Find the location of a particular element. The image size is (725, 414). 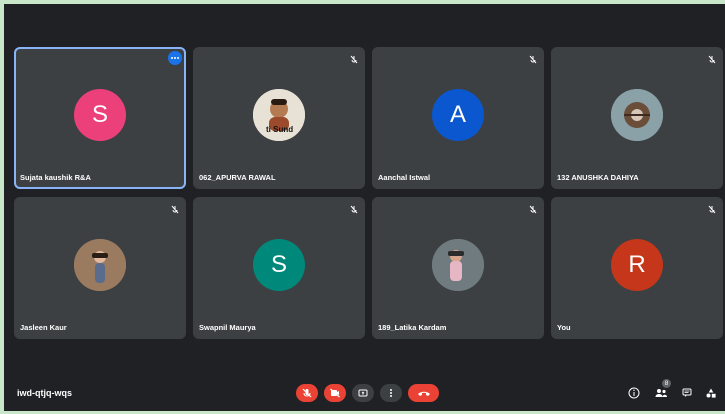

info-icon is located at coordinates (634, 393).